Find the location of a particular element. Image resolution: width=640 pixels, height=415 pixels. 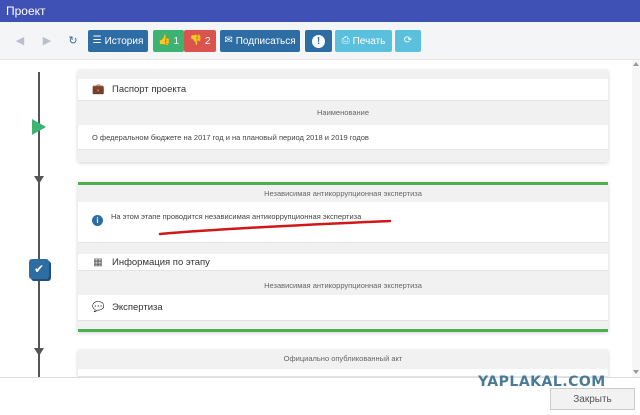

stage-title: Независимая антикоррупционная экспертиза is located at coordinates (343, 193).